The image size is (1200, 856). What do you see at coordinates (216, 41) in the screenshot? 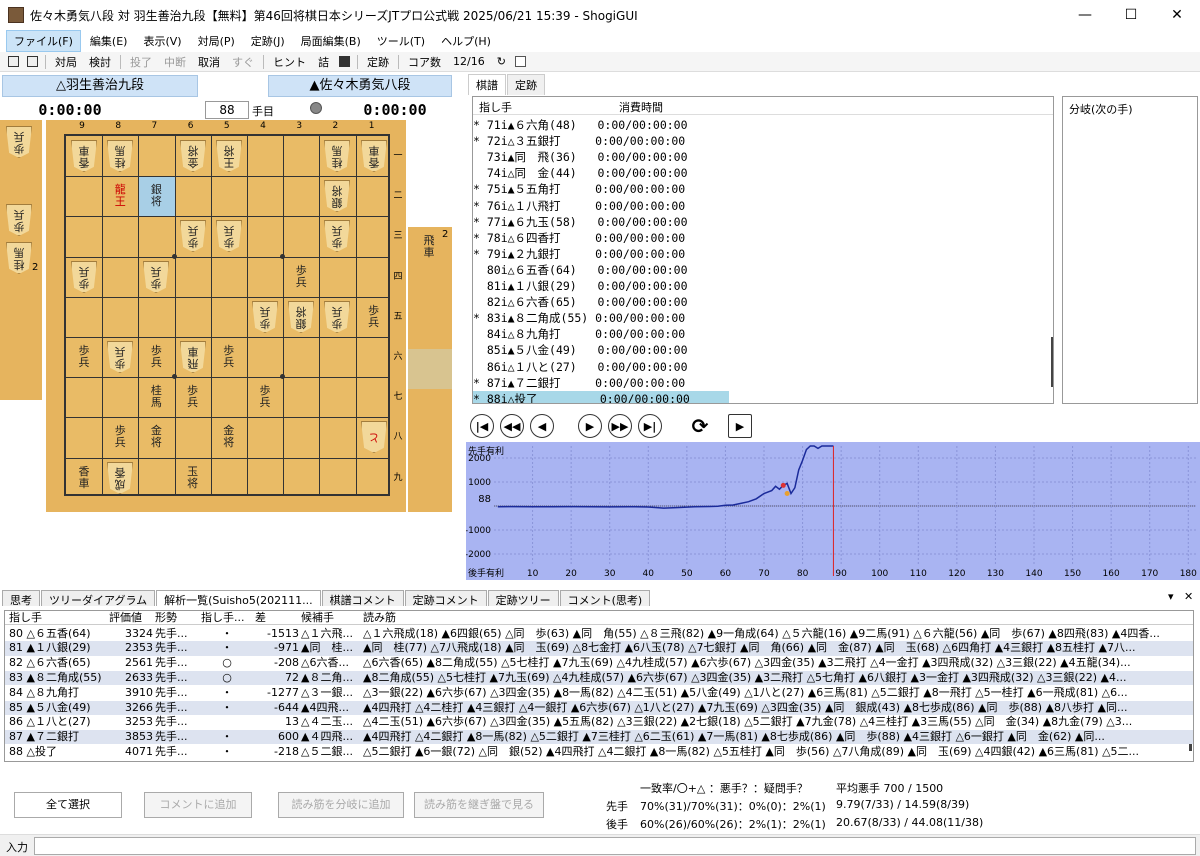
I see `menu-play: 対局(P)` at bounding box center [216, 41].